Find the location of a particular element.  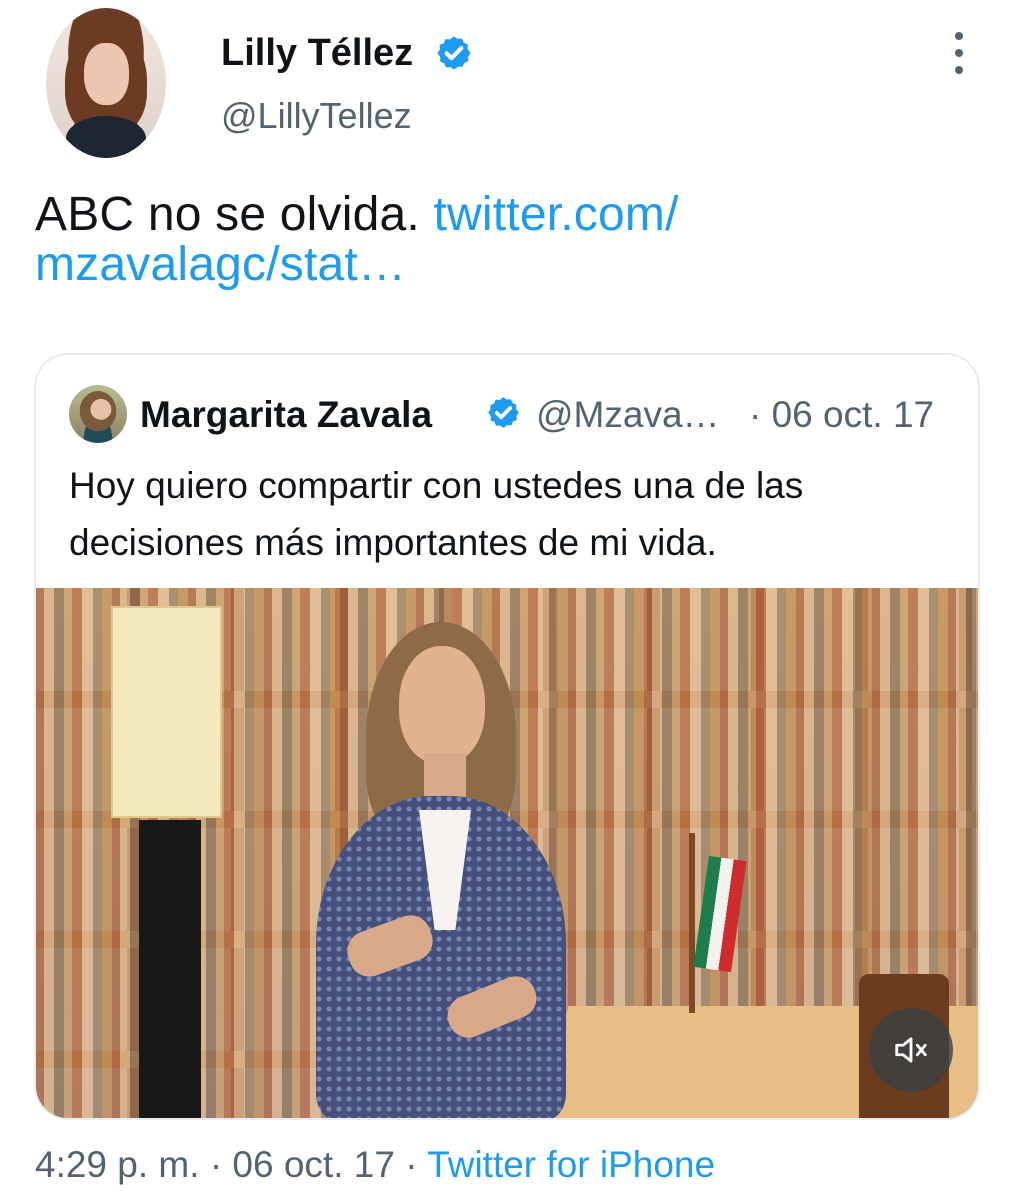

quoted-author-name: Margarita Zavala is located at coordinates (286, 415).